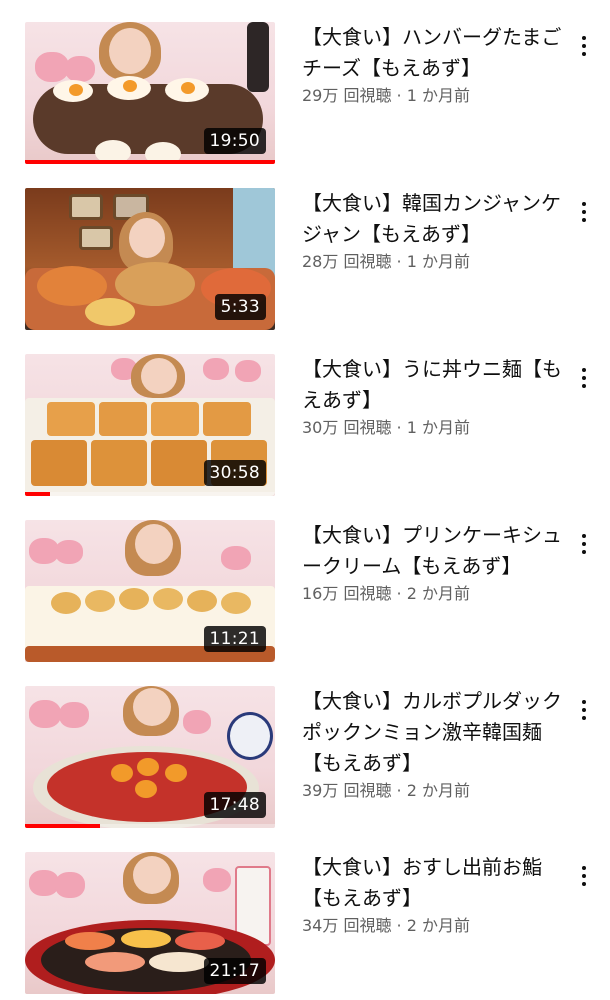 This screenshot has height=1000, width=610. Describe the element at coordinates (234, 971) in the screenshot. I see `duration-badge: 21:17` at that location.